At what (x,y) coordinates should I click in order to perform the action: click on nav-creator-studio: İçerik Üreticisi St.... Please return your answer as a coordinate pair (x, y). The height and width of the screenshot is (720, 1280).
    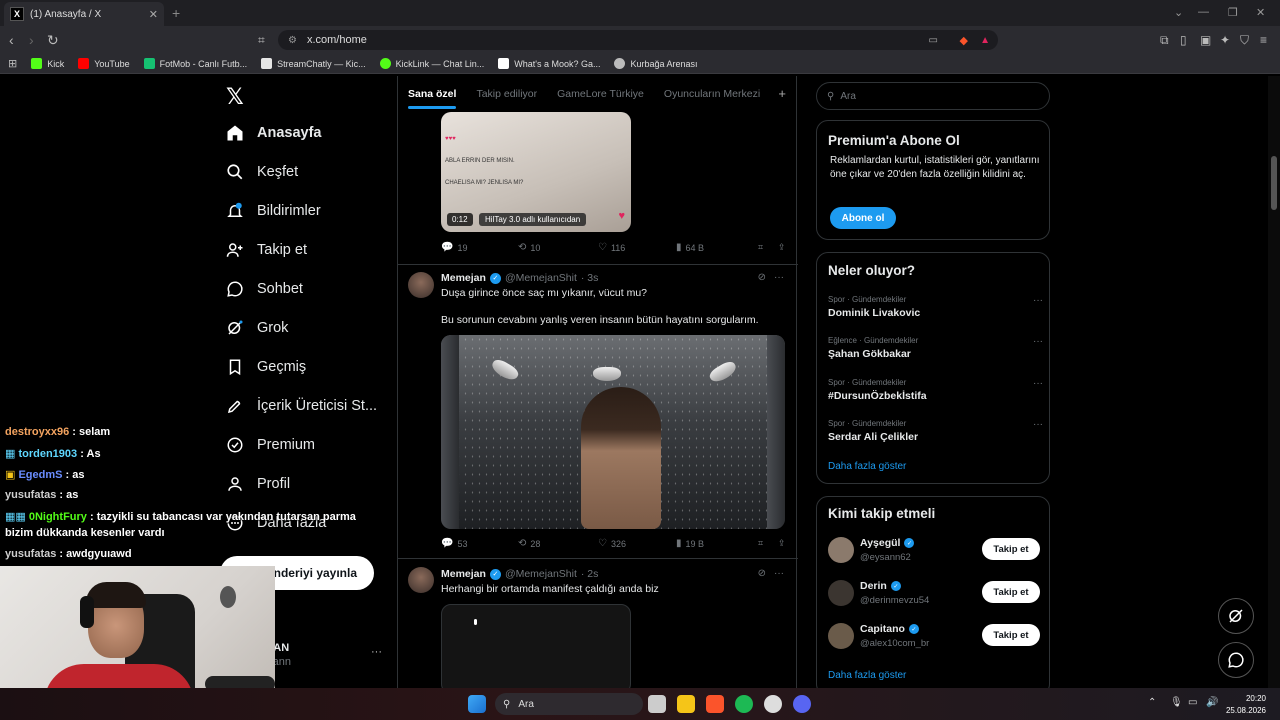
    Looking at the image, I should click on (301, 406).